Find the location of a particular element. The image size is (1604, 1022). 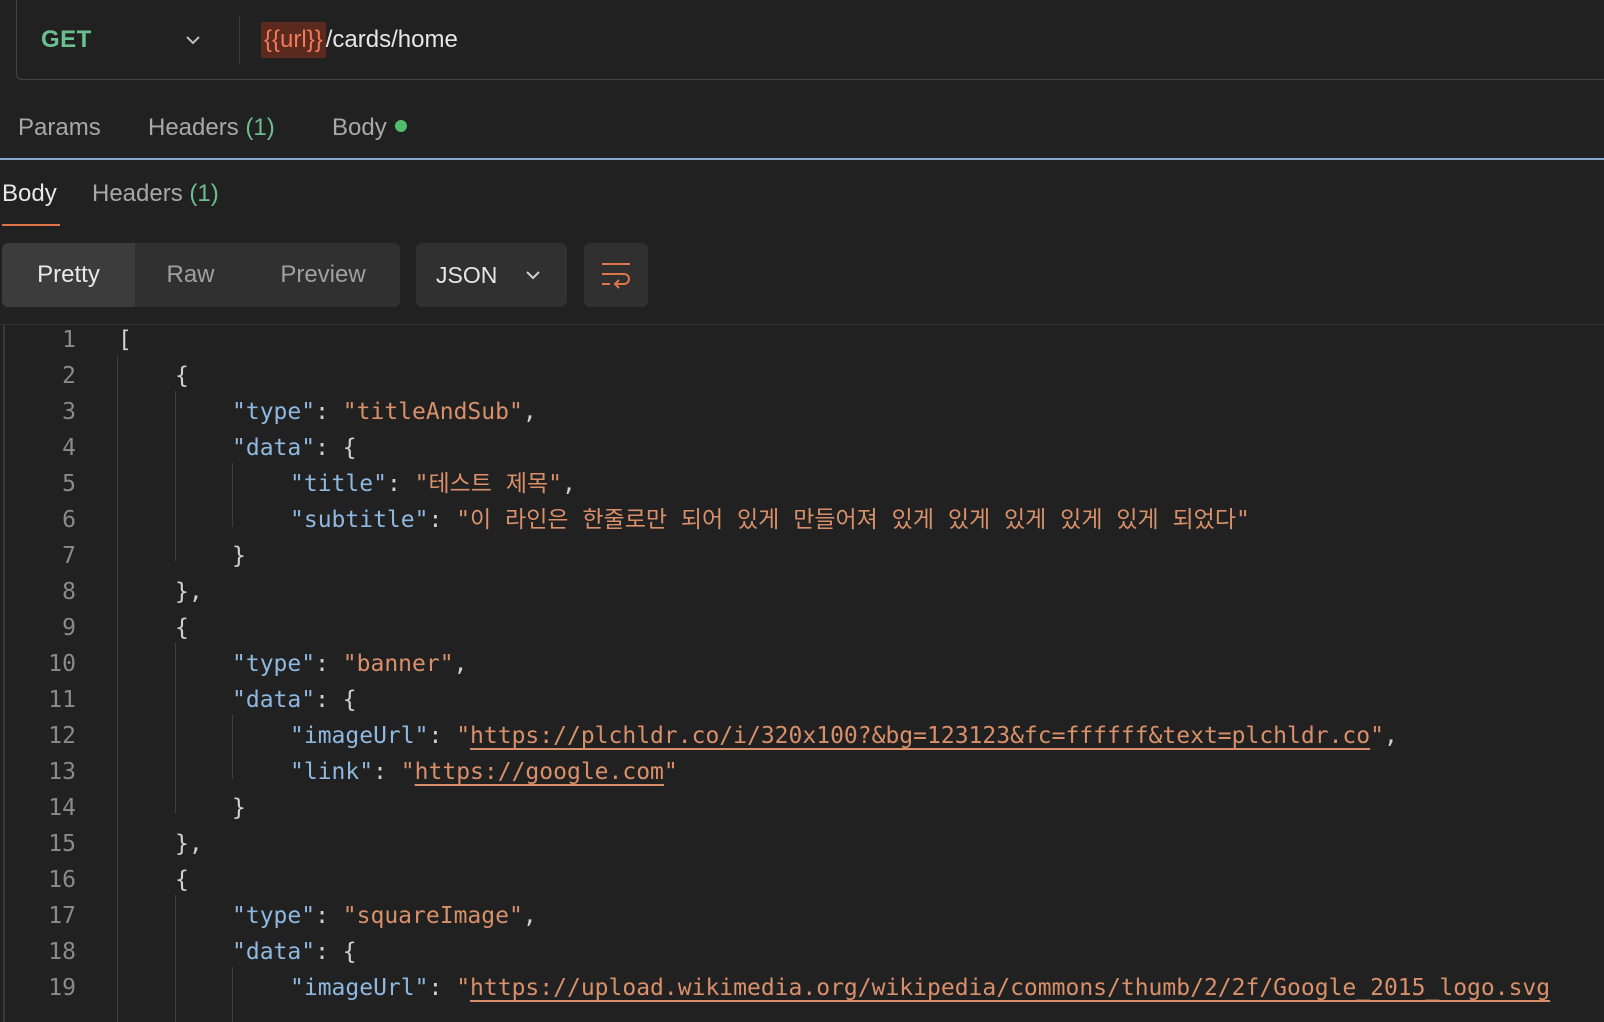

code-line: 15}, is located at coordinates (802, 844).